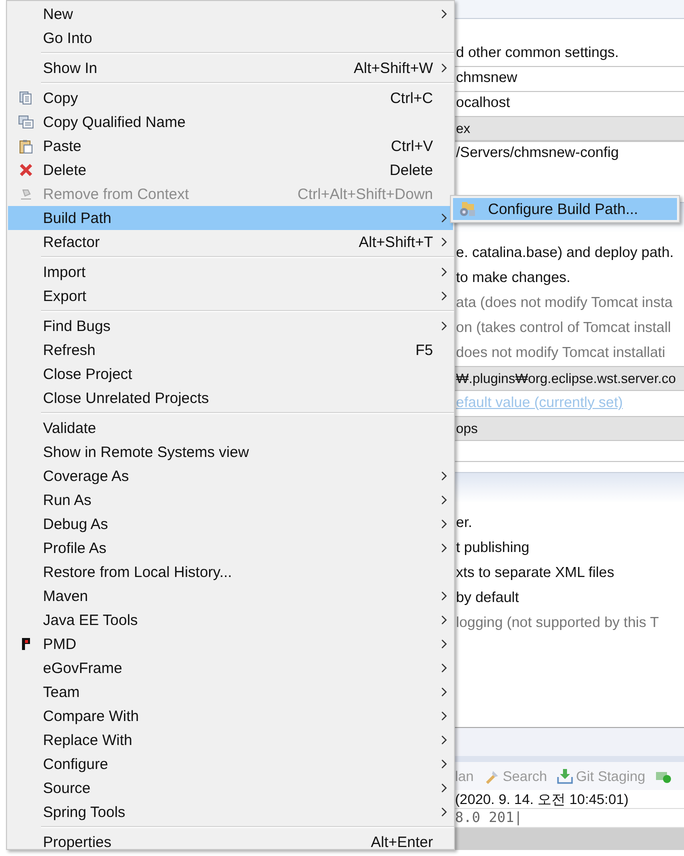 The image size is (684, 856). What do you see at coordinates (487, 598) in the screenshot?
I see `description-text: by default` at bounding box center [487, 598].